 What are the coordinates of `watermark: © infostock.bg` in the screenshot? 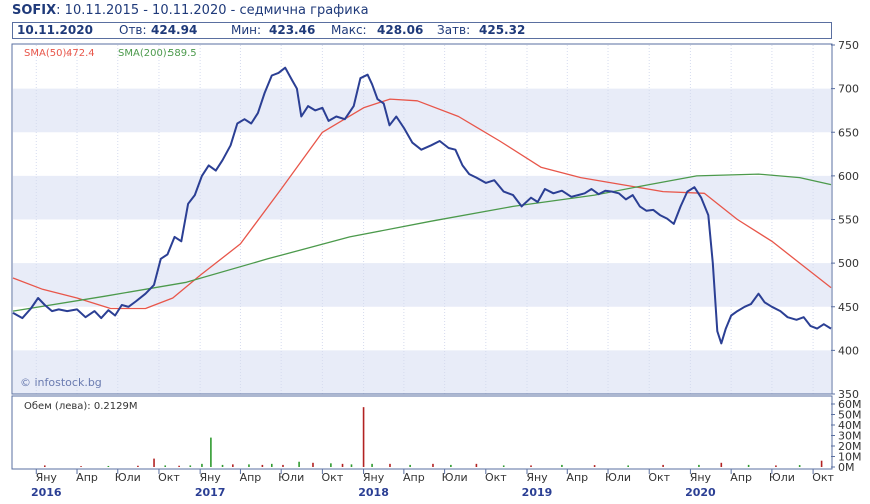 It's located at (61, 382).